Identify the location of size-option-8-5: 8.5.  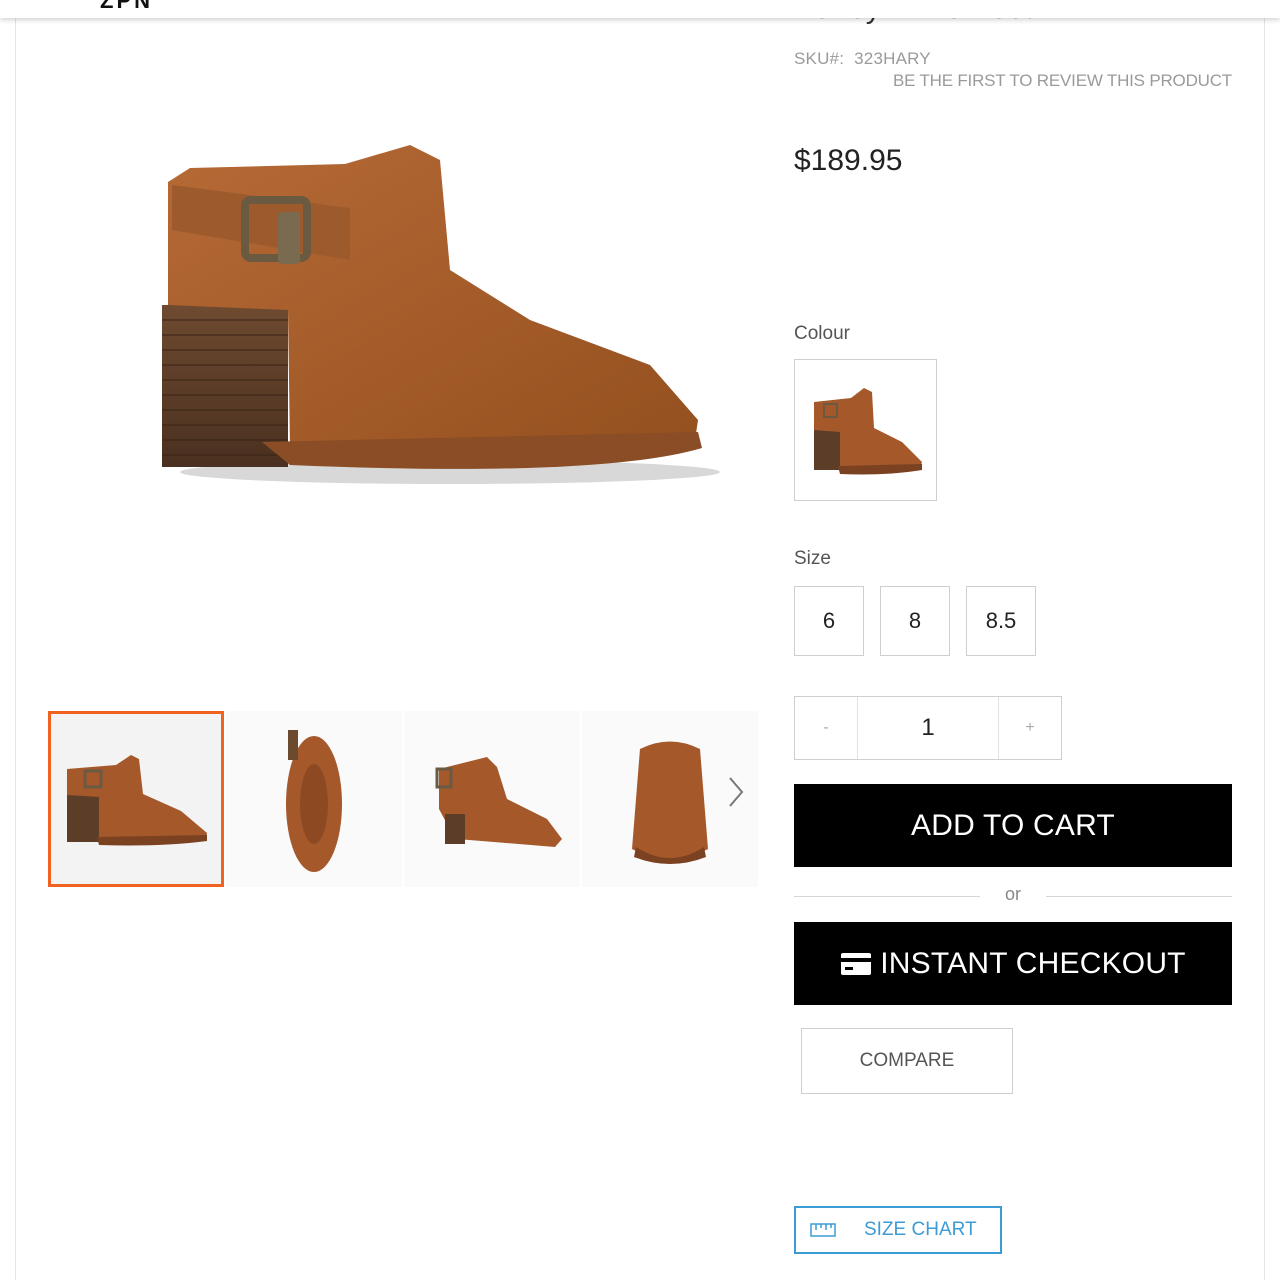
(1001, 621).